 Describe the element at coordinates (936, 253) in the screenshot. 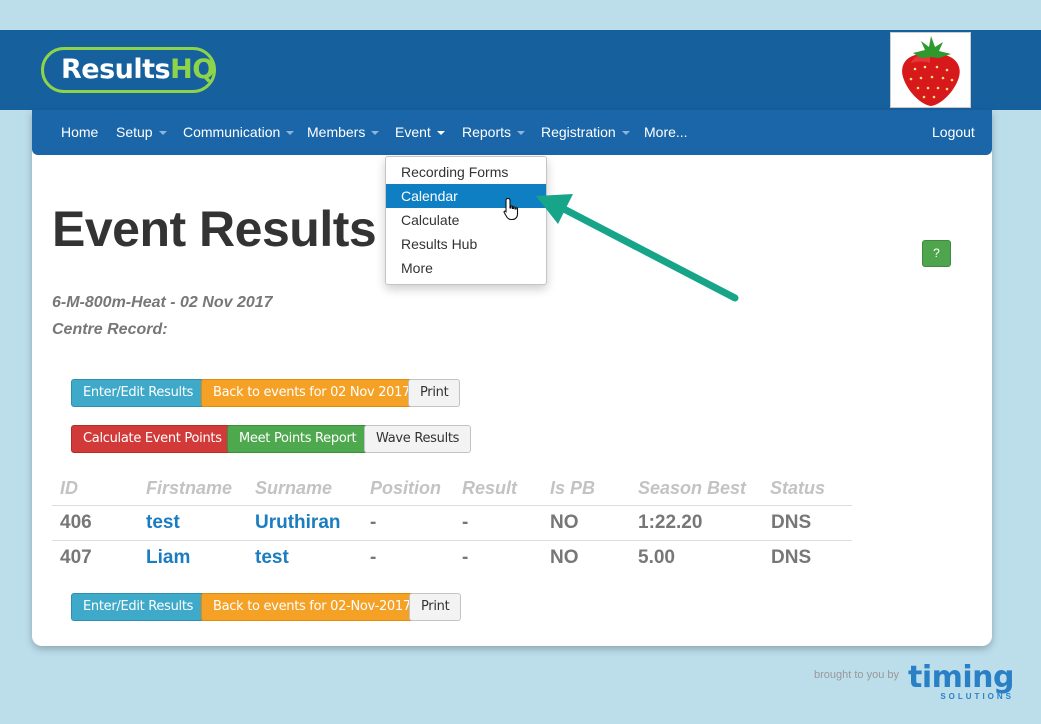

I see `help-button: ?` at that location.